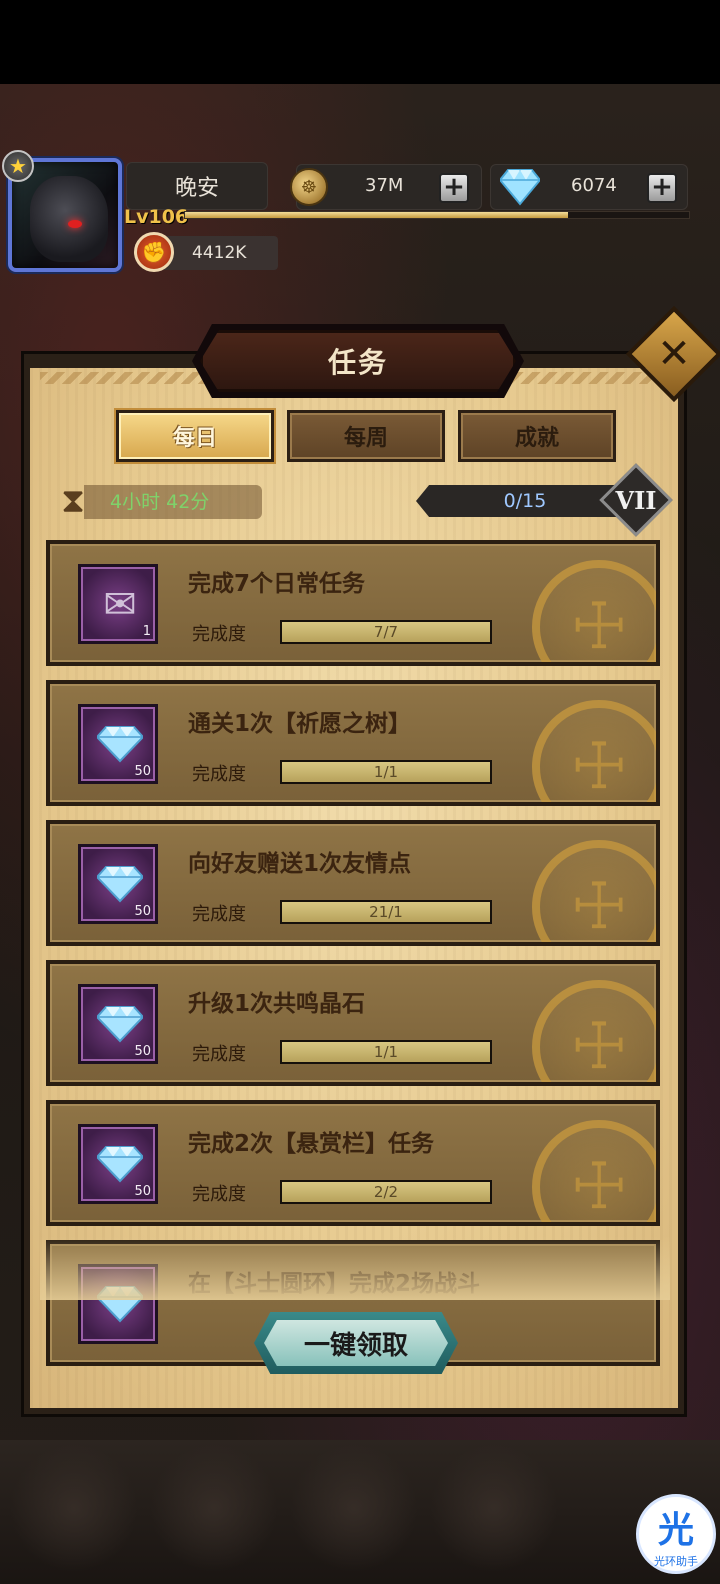  What do you see at coordinates (300, 864) in the screenshot?
I see `task-title: 向好友赠送1次友情点` at bounding box center [300, 864].